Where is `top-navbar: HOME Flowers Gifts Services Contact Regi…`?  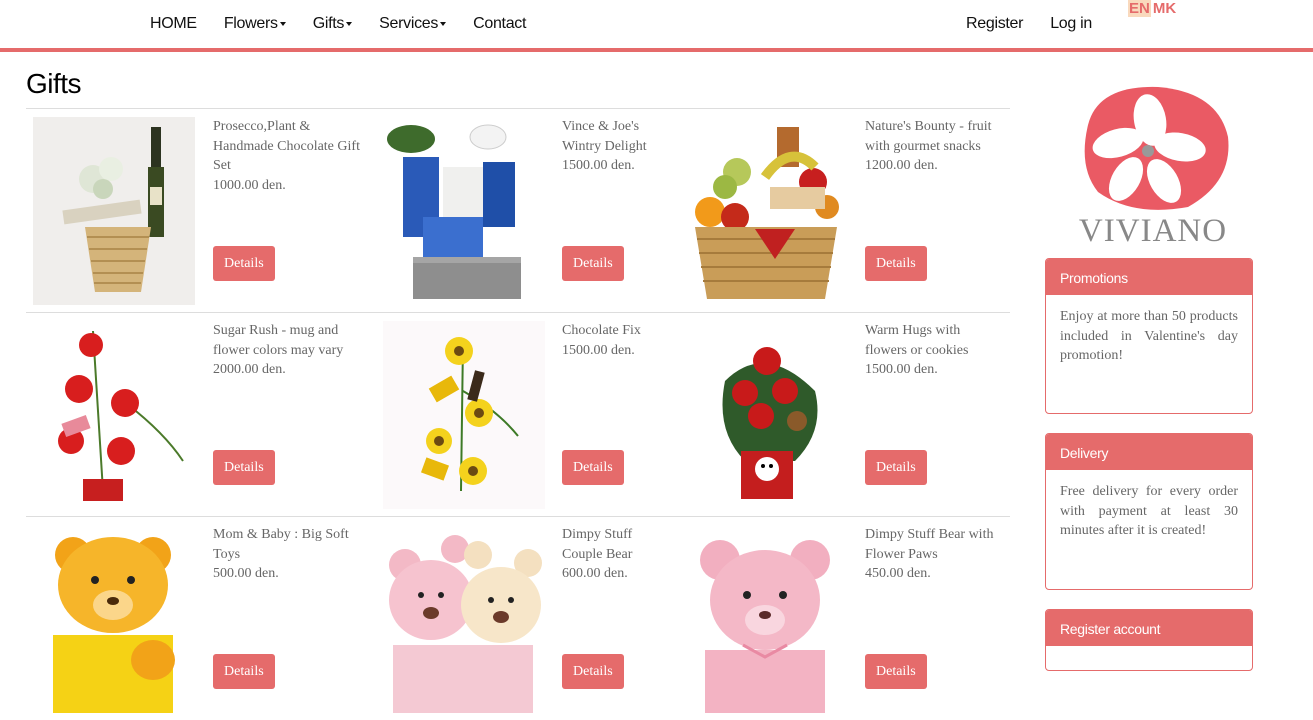
top-navbar: HOME Flowers Gifts Services Contact Regi… is located at coordinates (656, 26).